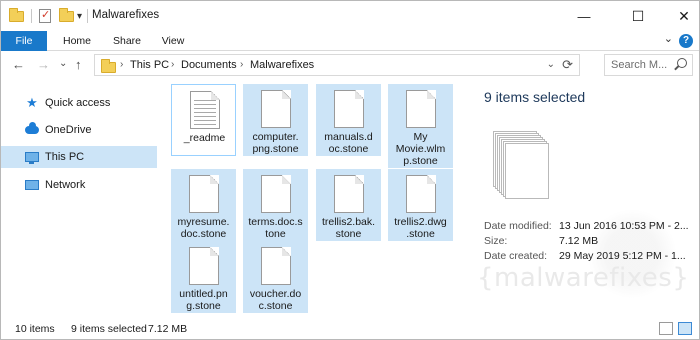 The height and width of the screenshot is (340, 700). I want to click on selected-size: 7.12 MB, so click(168, 329).